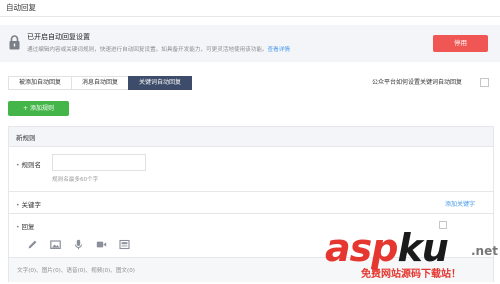 This screenshot has height=284, width=500. What do you see at coordinates (99, 162) in the screenshot?
I see `rule-name-input` at bounding box center [99, 162].